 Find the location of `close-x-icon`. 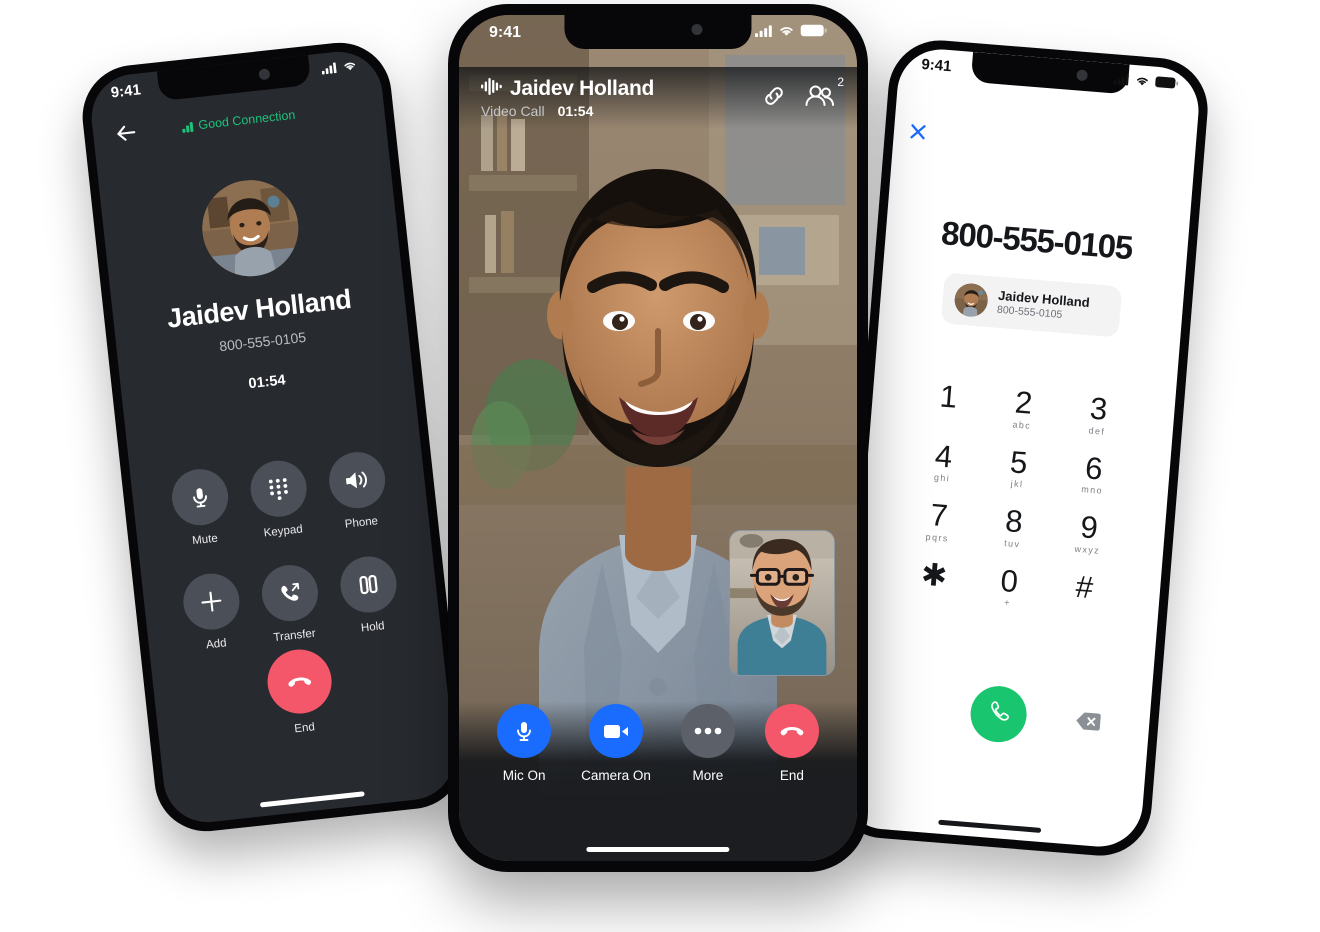

close-x-icon is located at coordinates (918, 132).